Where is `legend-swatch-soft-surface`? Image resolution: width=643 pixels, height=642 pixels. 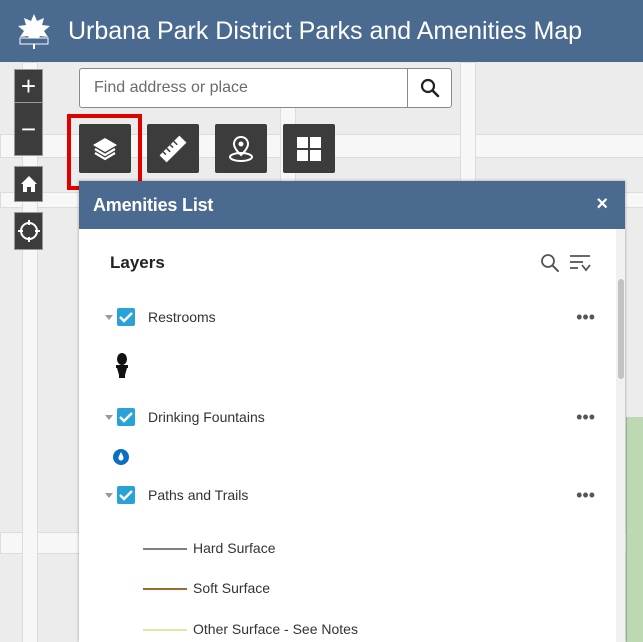
legend-swatch-soft-surface is located at coordinates (165, 589).